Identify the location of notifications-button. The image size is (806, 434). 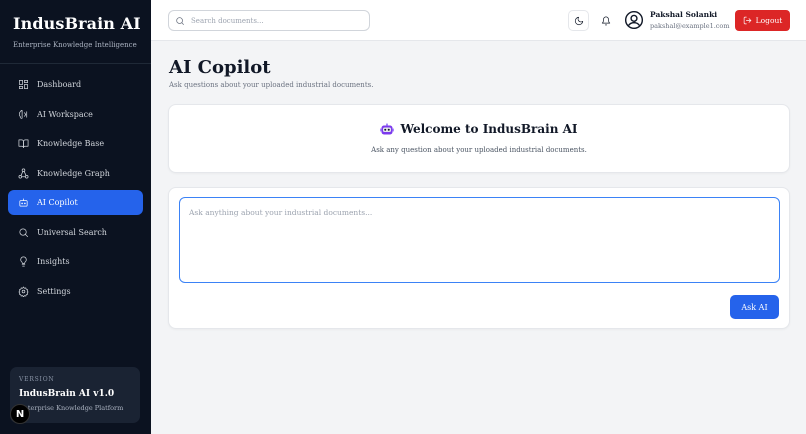
(605, 20).